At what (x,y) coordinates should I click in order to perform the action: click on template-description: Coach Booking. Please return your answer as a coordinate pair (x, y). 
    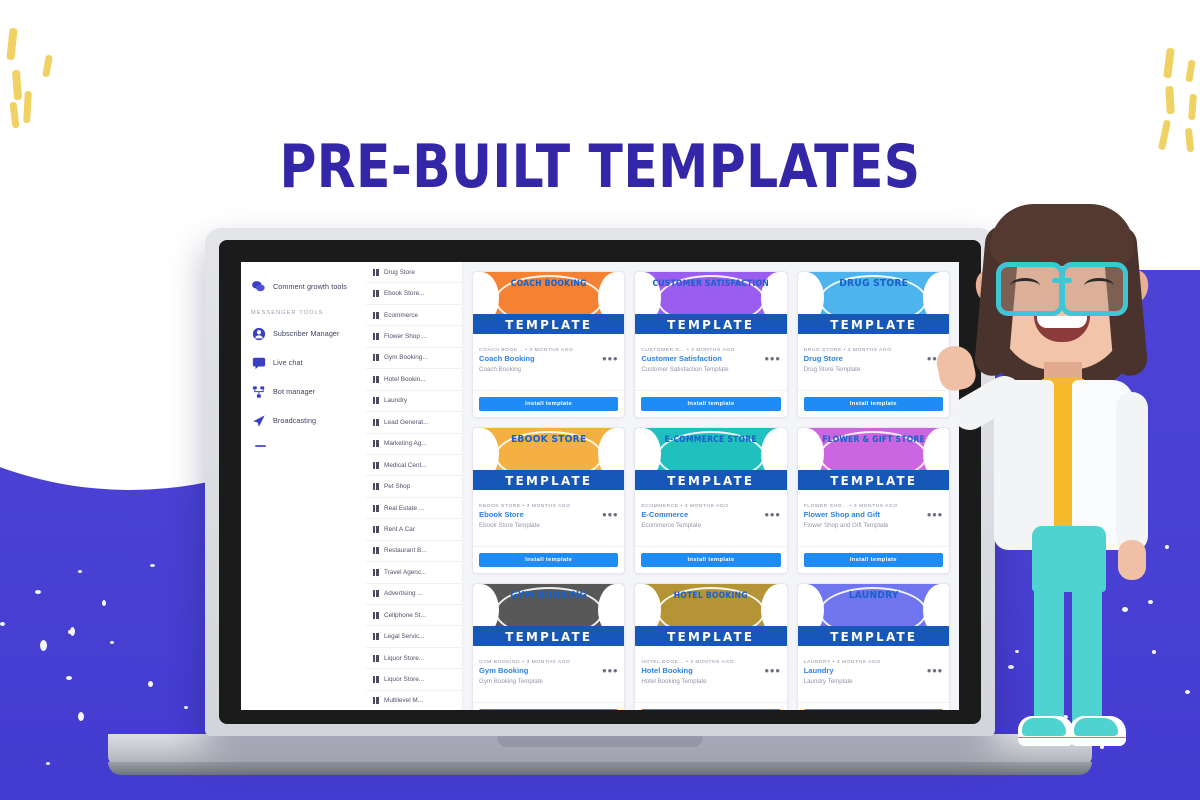
    Looking at the image, I should click on (500, 369).